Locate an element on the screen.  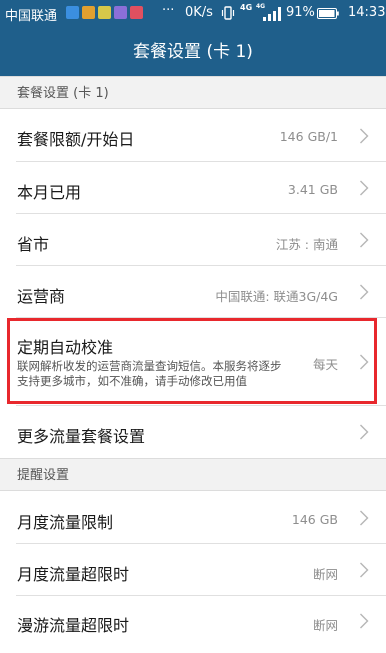
status-bar: 中国联通 ··· 0K/s 4G 4G 91% 14:33 is located at coordinates (193, 14).